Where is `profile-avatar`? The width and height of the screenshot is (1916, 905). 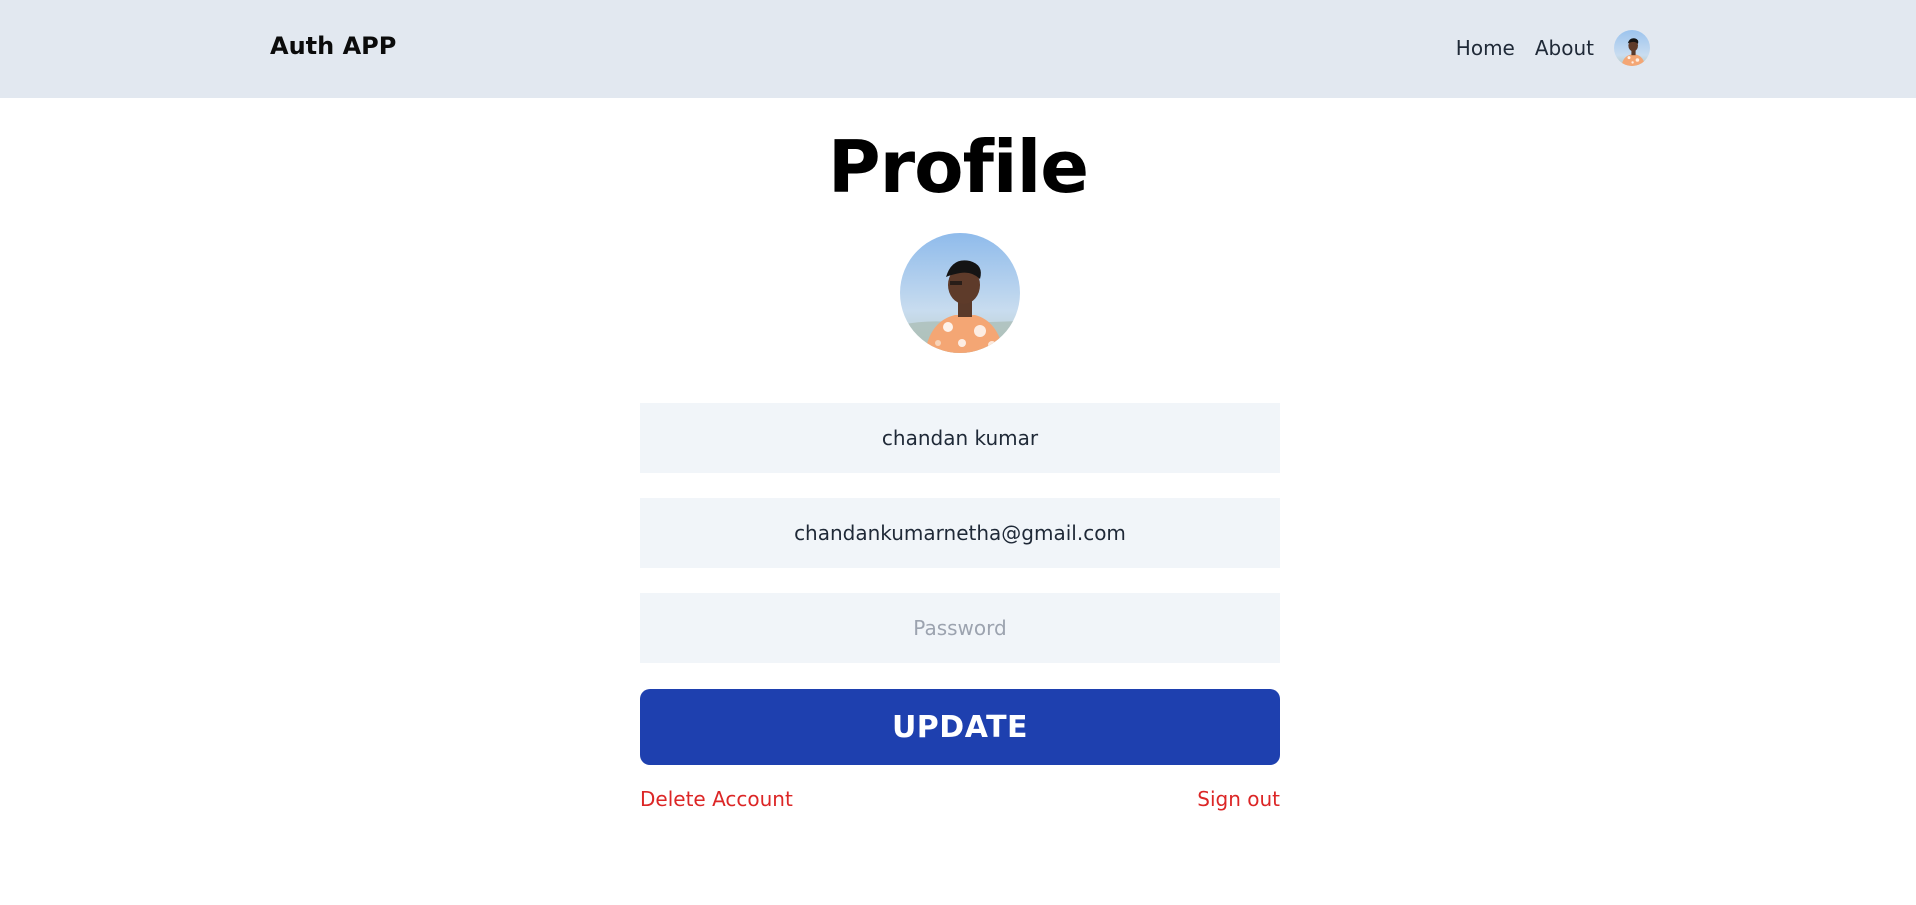 profile-avatar is located at coordinates (960, 293).